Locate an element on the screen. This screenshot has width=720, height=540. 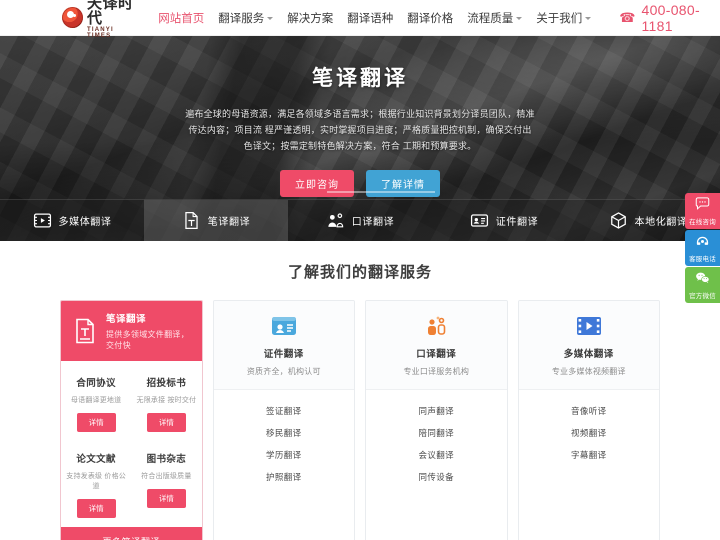
list-item: 护照翻译 is located at coordinates (284, 477).